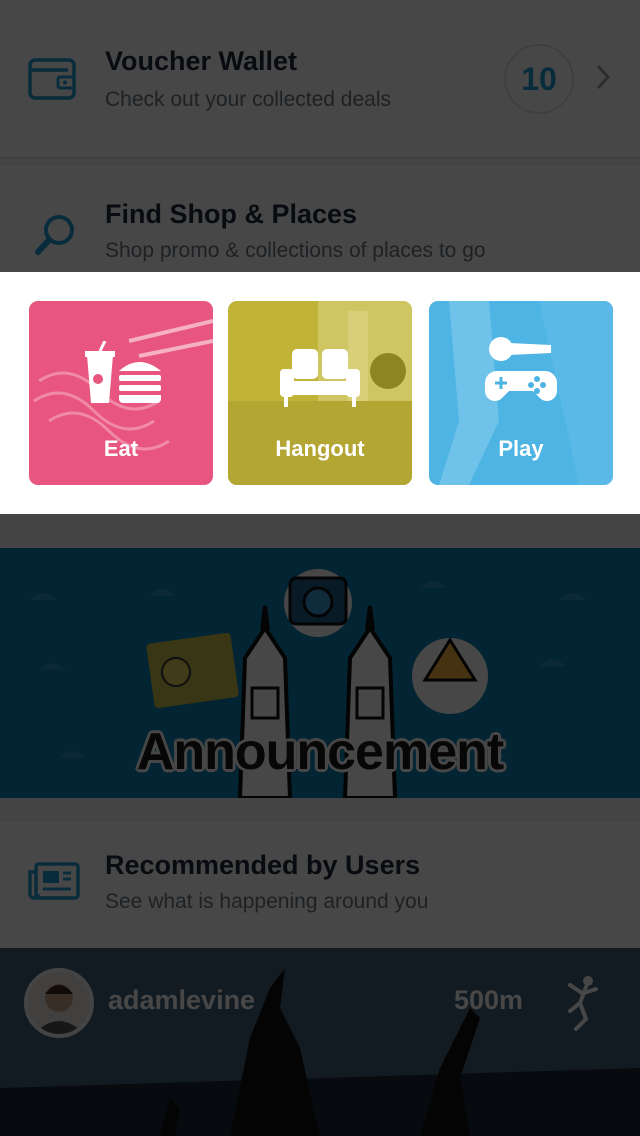 This screenshot has width=640, height=1136. What do you see at coordinates (320, 752) in the screenshot?
I see `announcement-label: Announcement` at bounding box center [320, 752].